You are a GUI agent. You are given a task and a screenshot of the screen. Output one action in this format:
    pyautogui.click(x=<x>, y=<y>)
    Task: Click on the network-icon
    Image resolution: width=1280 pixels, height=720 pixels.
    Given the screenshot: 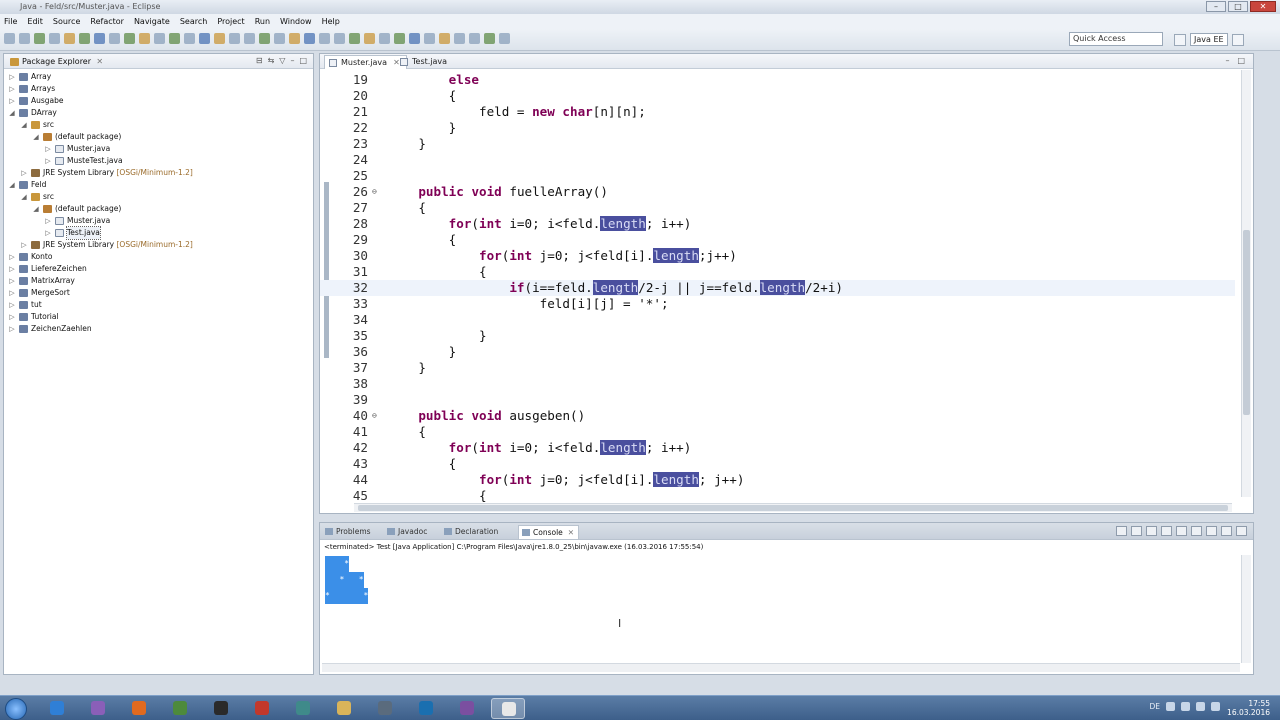 What is the action you would take?
    pyautogui.click(x=1185, y=706)
    